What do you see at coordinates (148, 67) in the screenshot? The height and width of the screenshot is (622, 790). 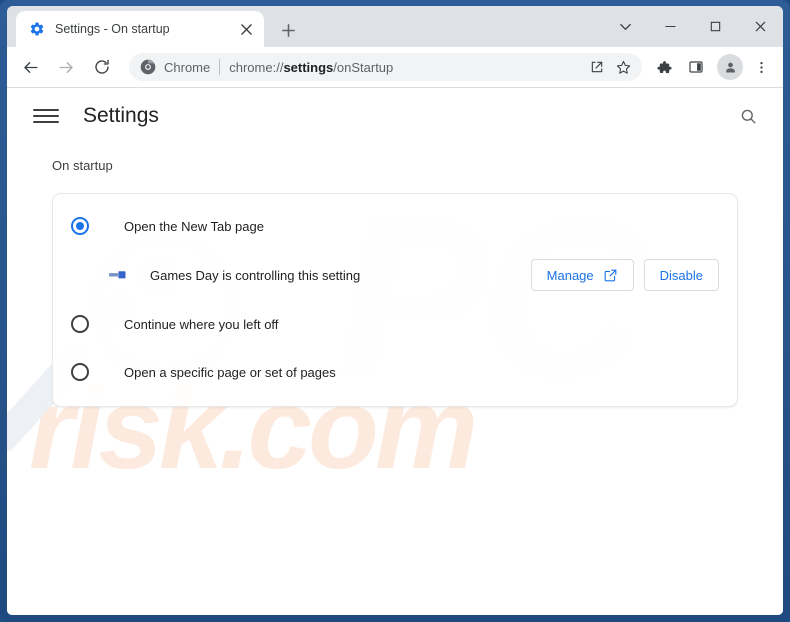 I see `chrome-logo-icon` at bounding box center [148, 67].